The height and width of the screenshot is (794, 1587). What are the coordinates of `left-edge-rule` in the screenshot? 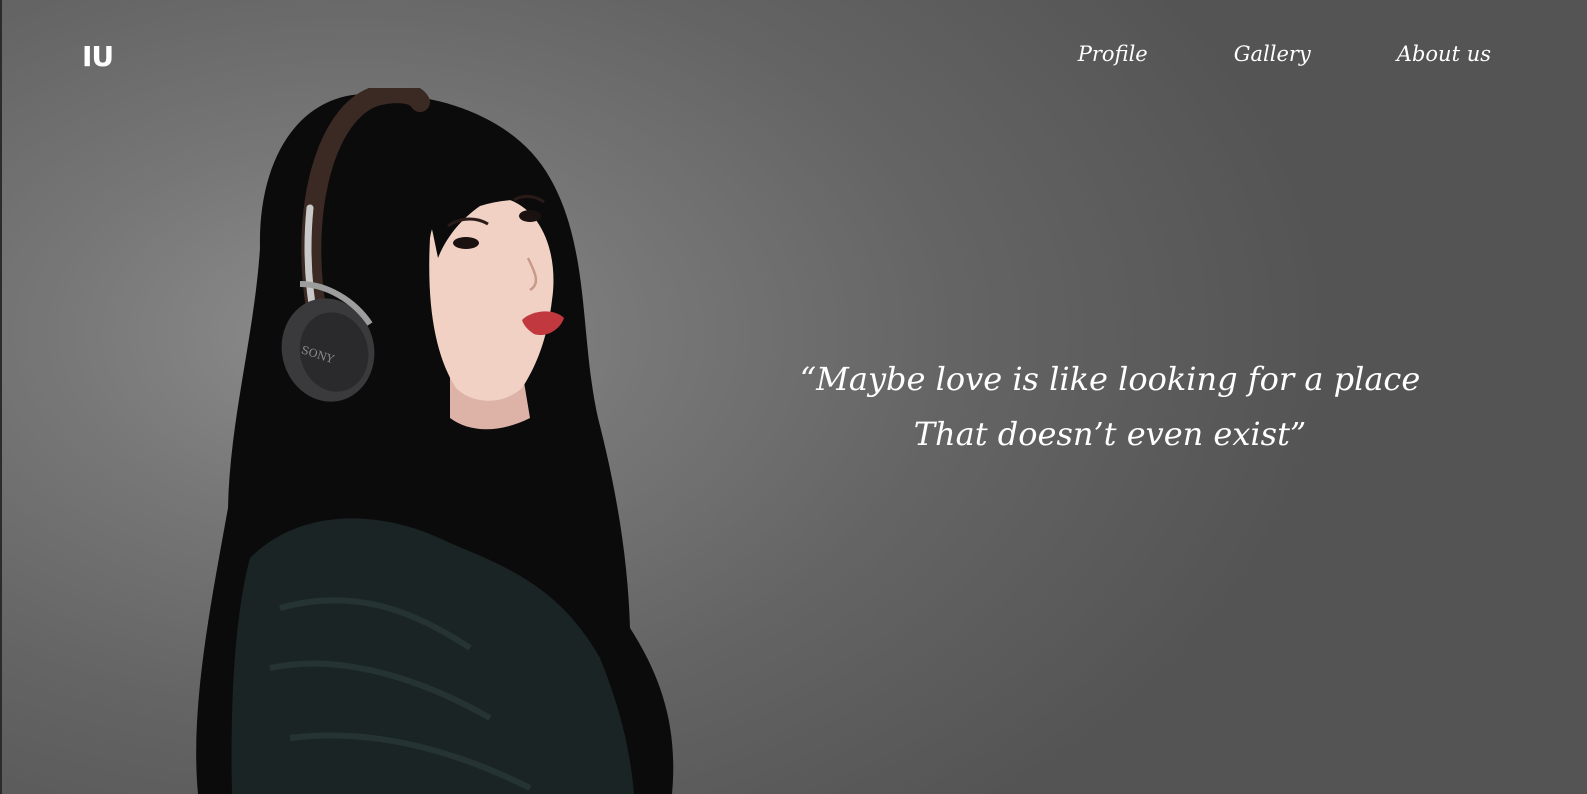 It's located at (1, 397).